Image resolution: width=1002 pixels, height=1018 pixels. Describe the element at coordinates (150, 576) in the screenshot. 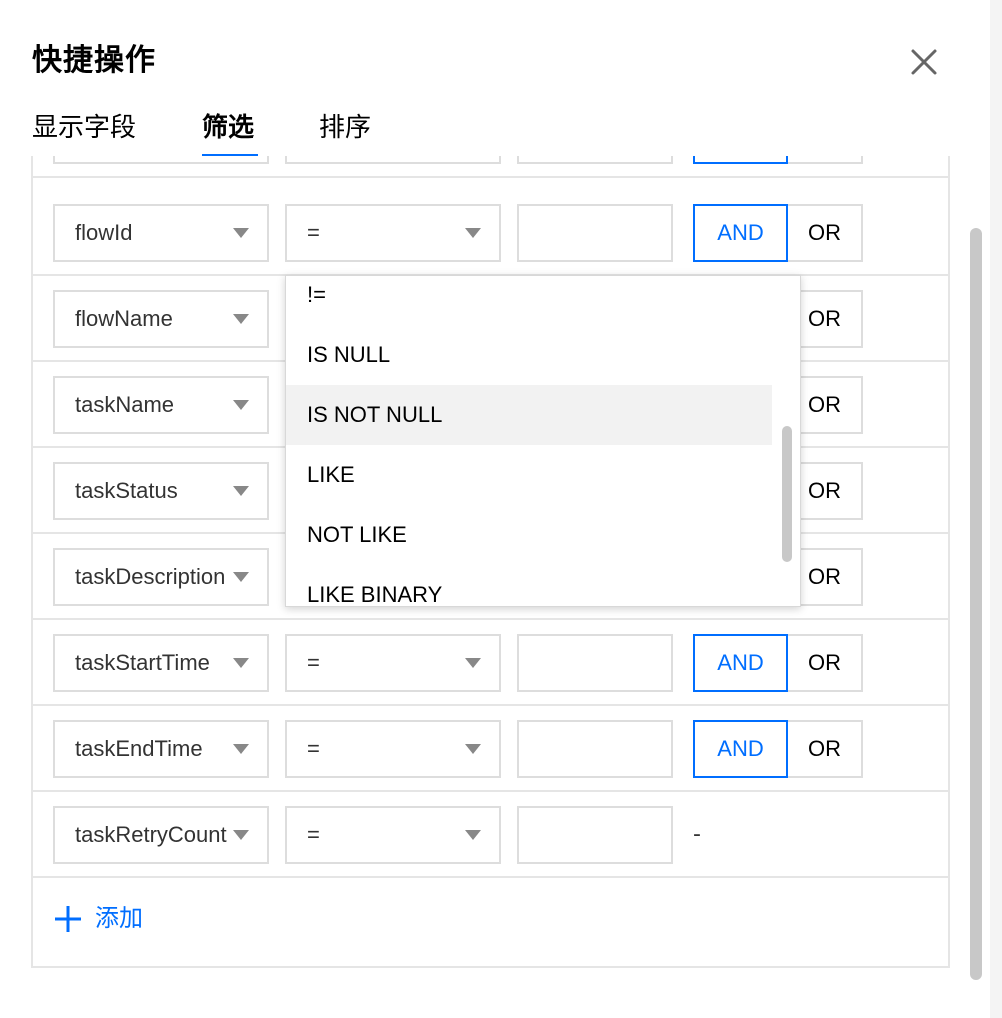

I see `field-select-value: taskDescription` at that location.